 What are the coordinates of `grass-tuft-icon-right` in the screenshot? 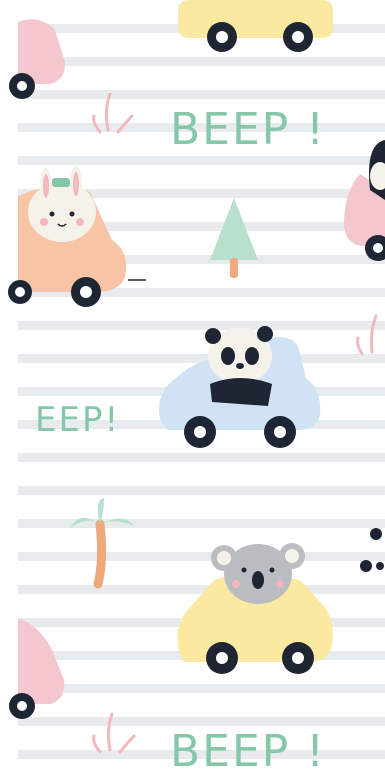 It's located at (367, 335).